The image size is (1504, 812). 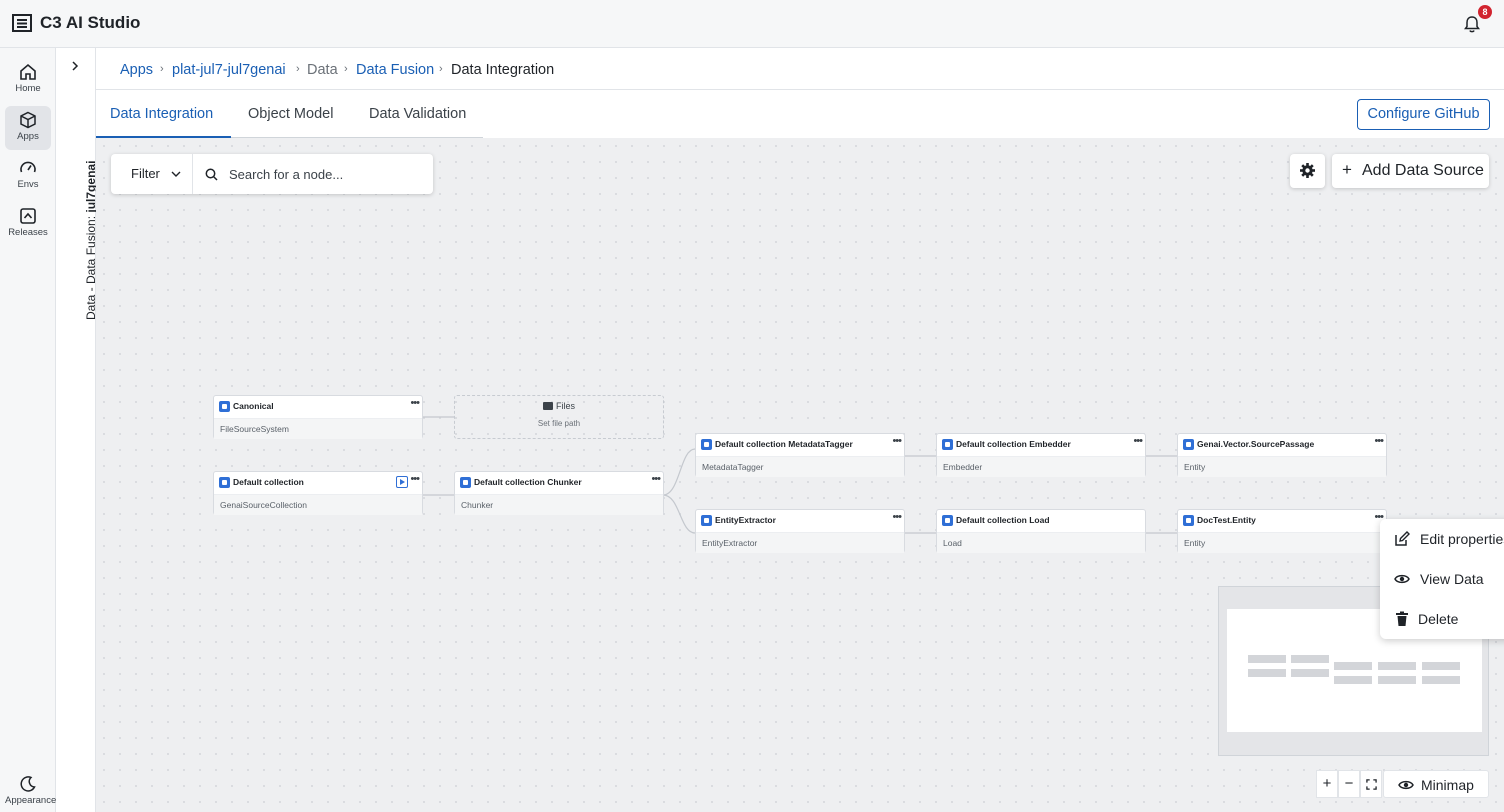 What do you see at coordinates (161, 114) in the screenshot?
I see `tab-data-integration: Data Integration` at bounding box center [161, 114].